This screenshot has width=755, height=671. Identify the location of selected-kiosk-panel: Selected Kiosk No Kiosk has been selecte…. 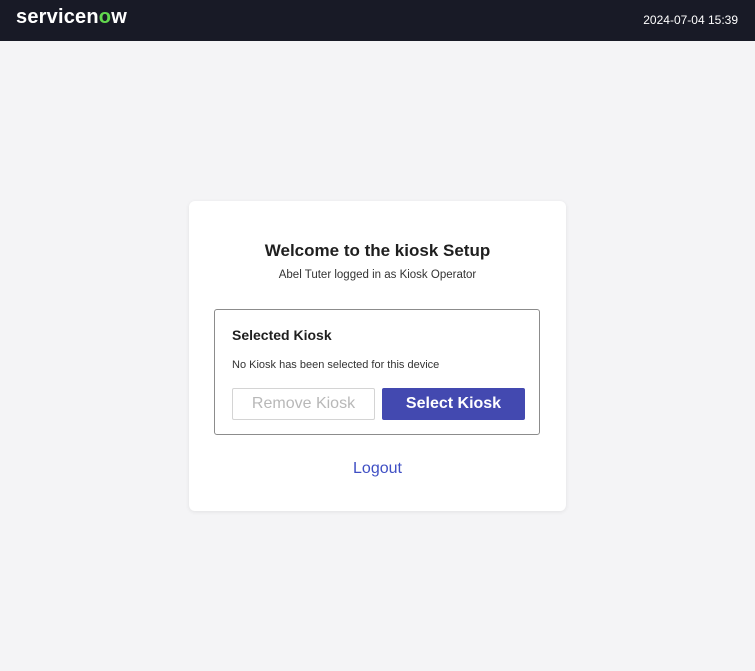
(377, 372).